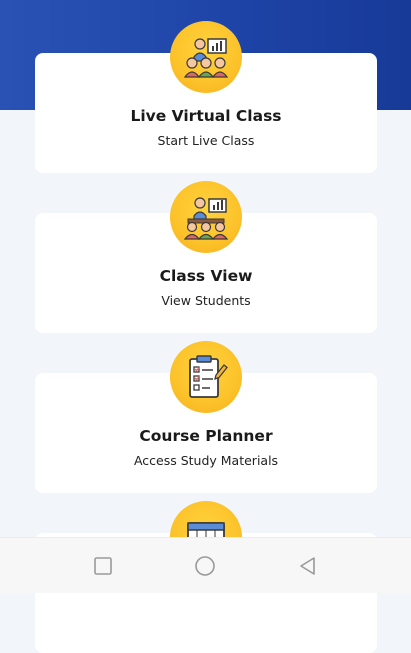  Describe the element at coordinates (206, 217) in the screenshot. I see `classroom-icon` at that location.